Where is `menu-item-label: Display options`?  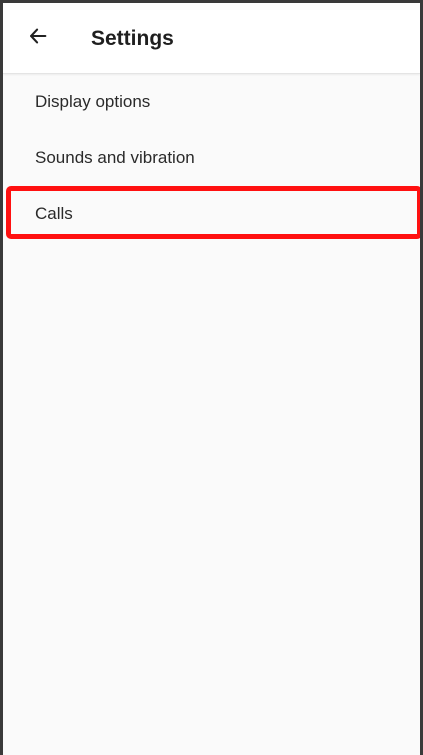 menu-item-label: Display options is located at coordinates (93, 101).